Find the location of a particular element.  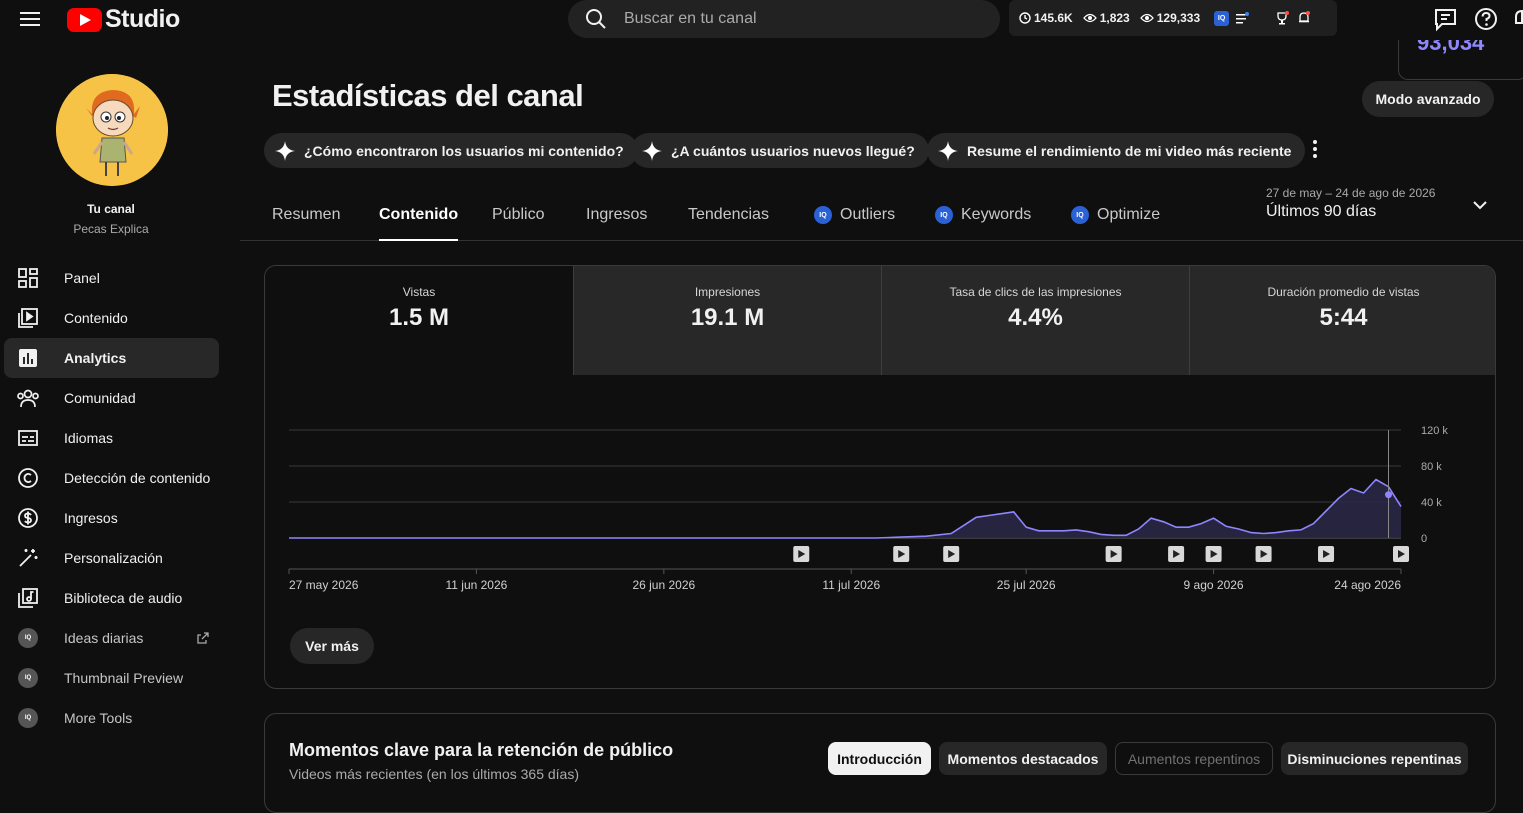

bell-icon is located at coordinates (1304, 18).